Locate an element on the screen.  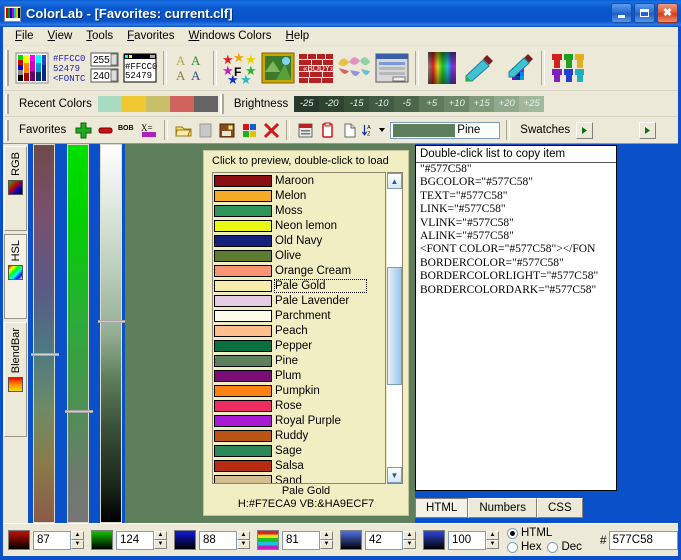
red-swatch is located at coordinates (19, 540).